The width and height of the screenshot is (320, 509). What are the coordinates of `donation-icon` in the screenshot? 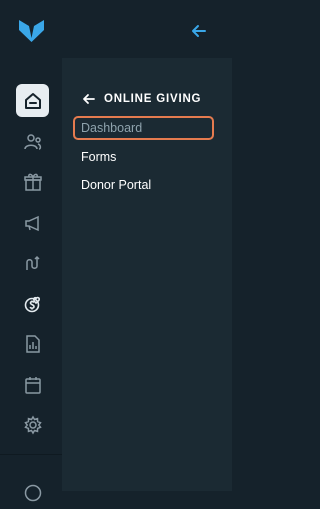 It's located at (32, 304).